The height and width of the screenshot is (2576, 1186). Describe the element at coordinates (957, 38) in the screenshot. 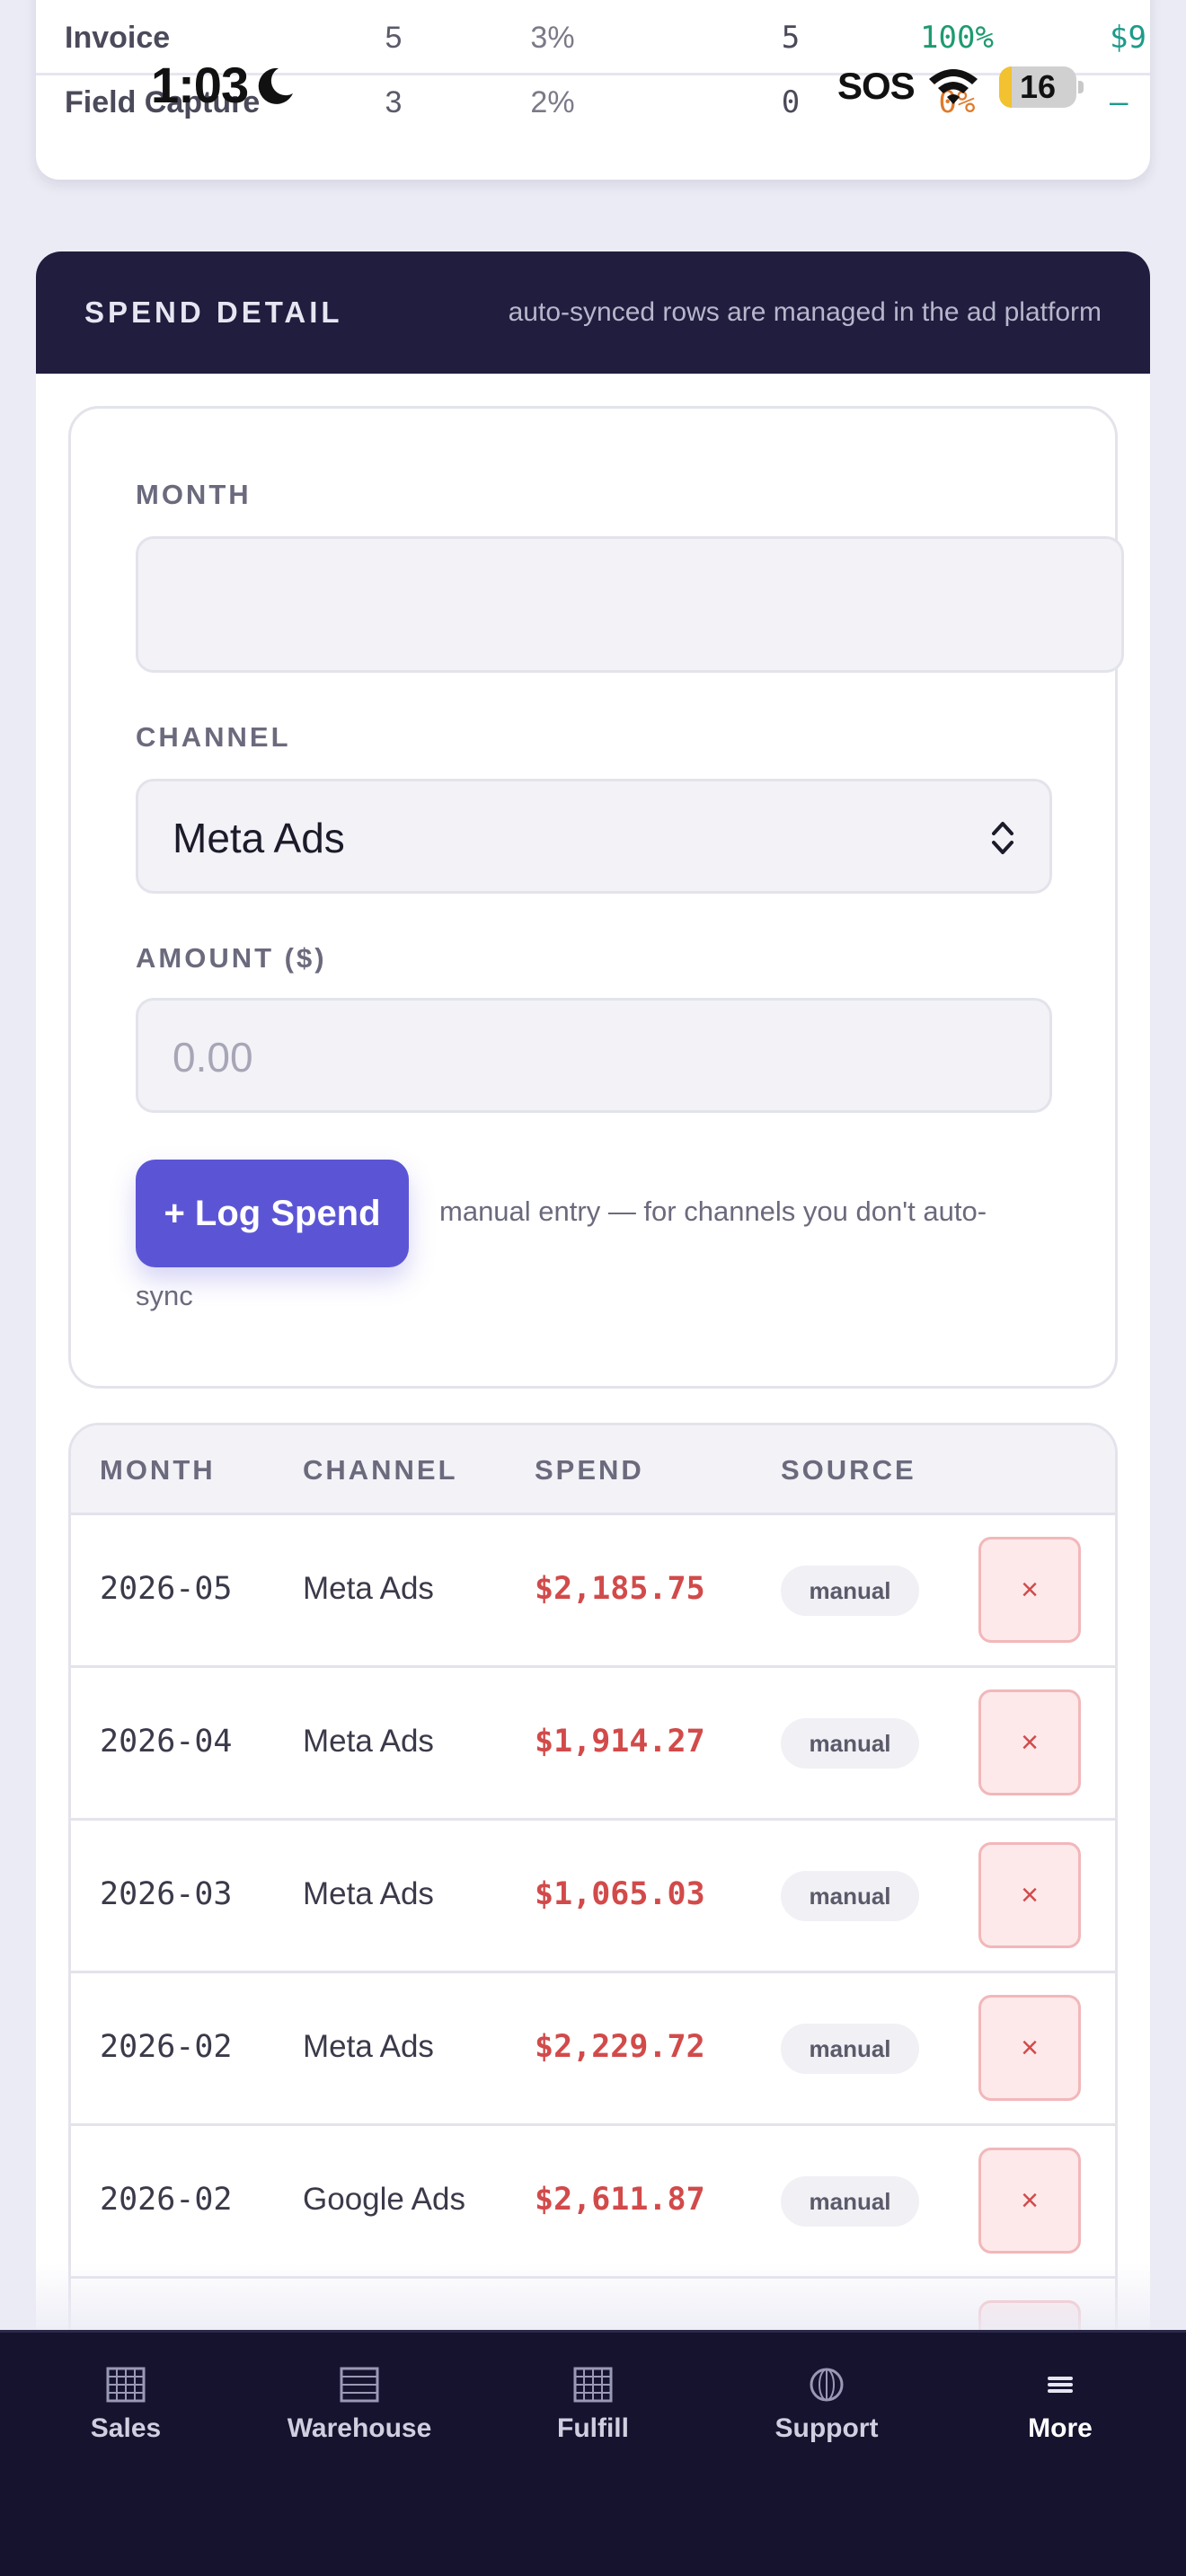

I see `summary-rate: 100%` at that location.